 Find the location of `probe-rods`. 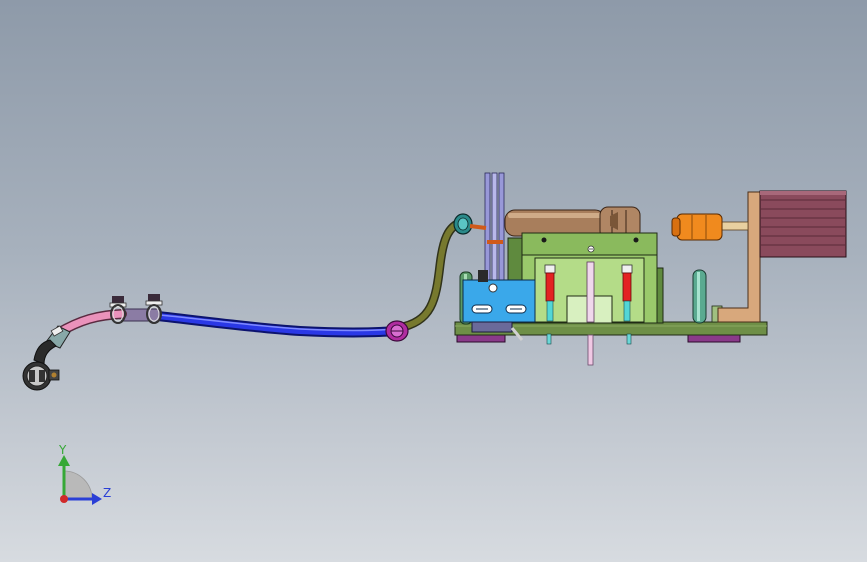

probe-rods is located at coordinates (494, 228).